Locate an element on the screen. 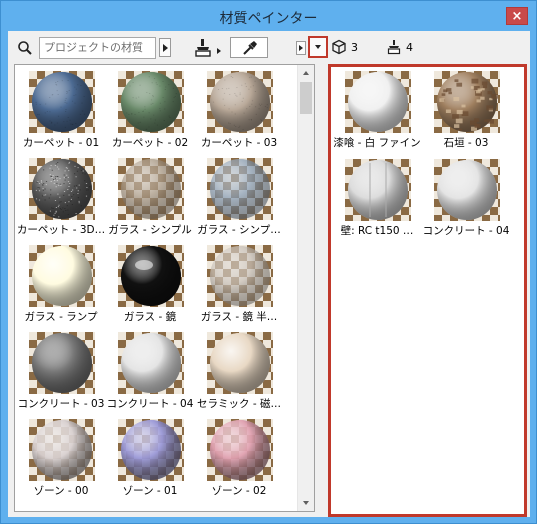 Image resolution: width=537 pixels, height=524 pixels. material-item: カーペット - 03 is located at coordinates (239, 110).